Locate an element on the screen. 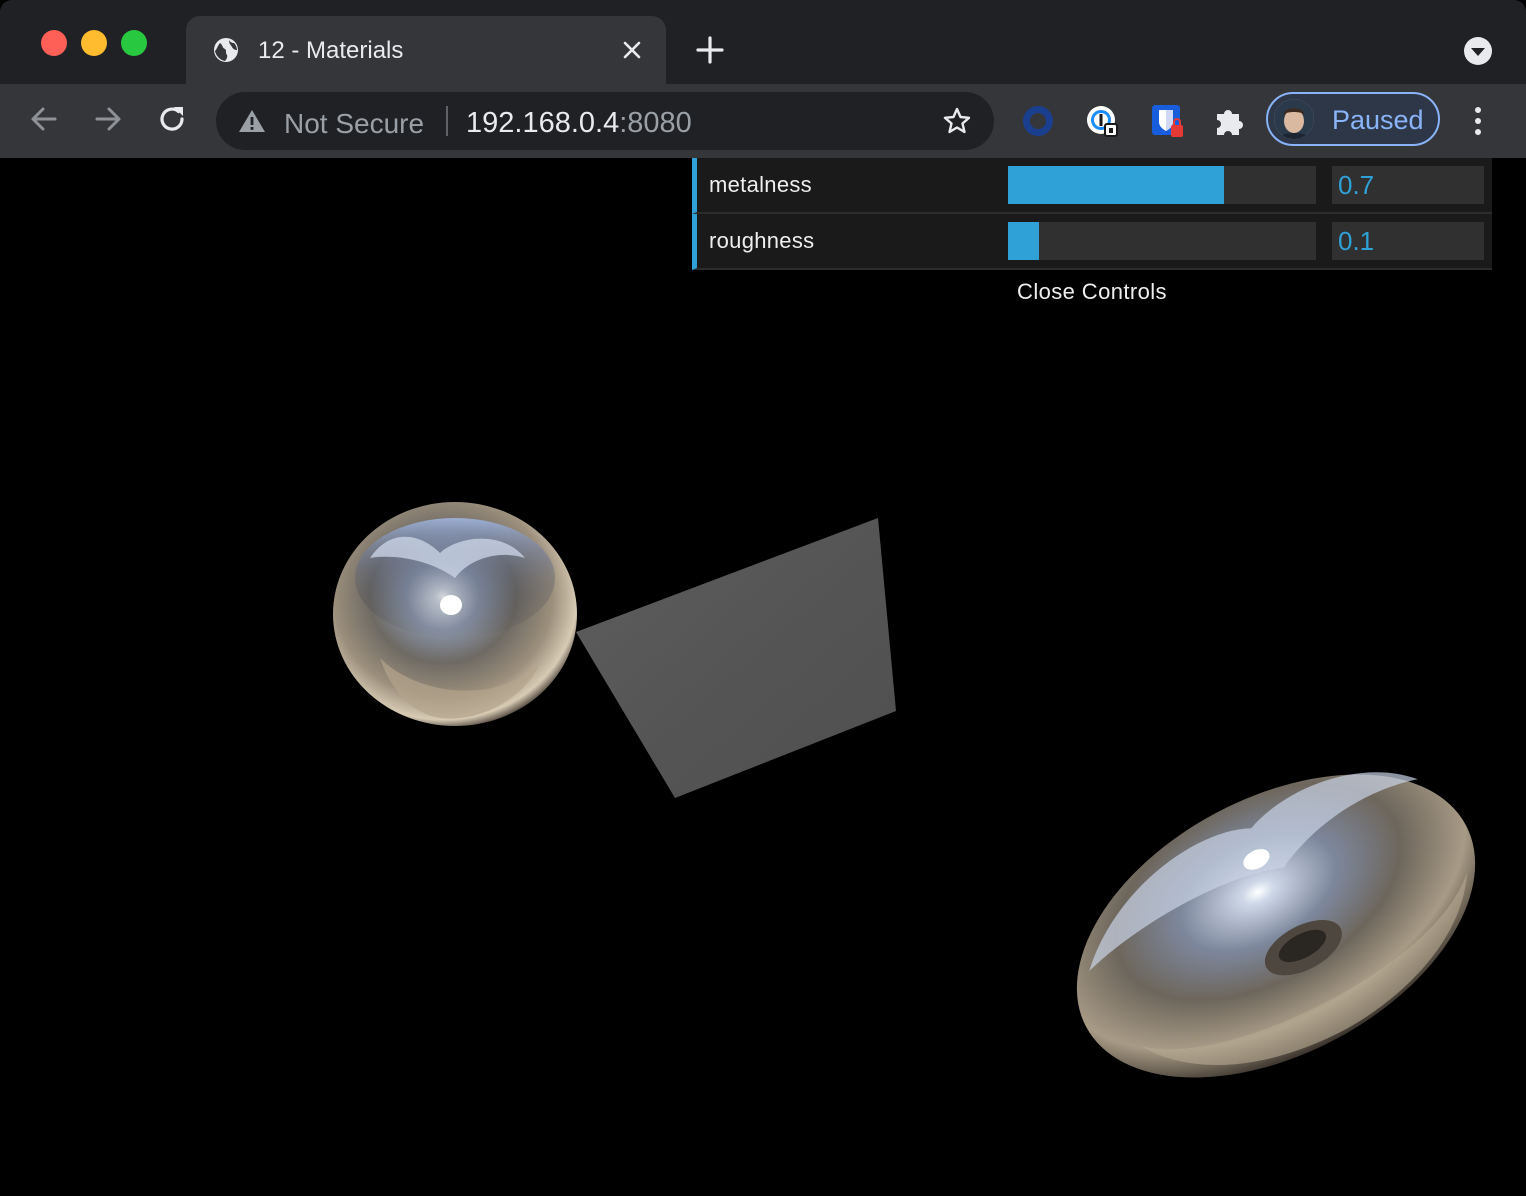  star-icon is located at coordinates (957, 121).